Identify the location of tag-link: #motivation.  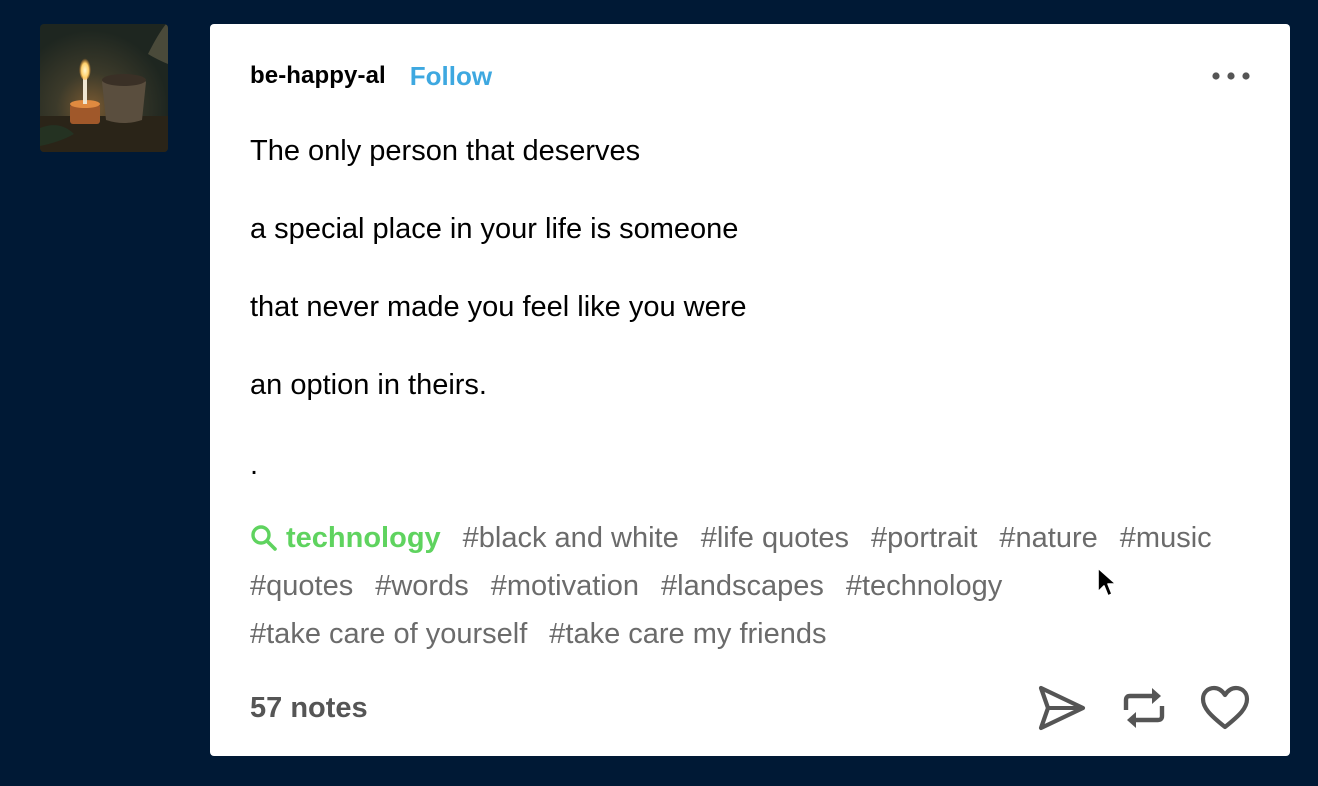
(565, 586).